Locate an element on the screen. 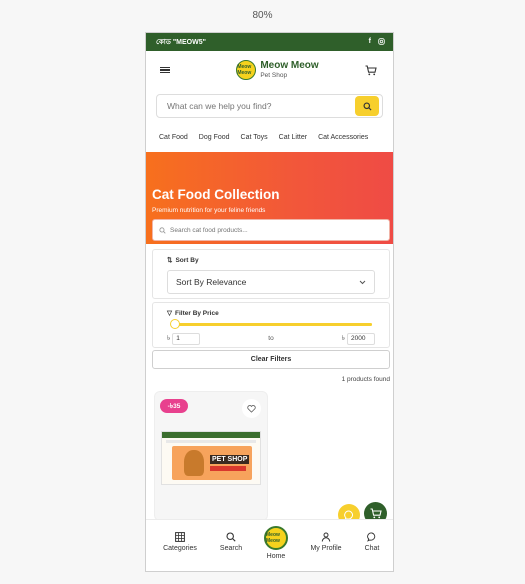  price-filter-panel: ▽ Filter By Price ৳ 1 to ৳ 2000 is located at coordinates (271, 325).